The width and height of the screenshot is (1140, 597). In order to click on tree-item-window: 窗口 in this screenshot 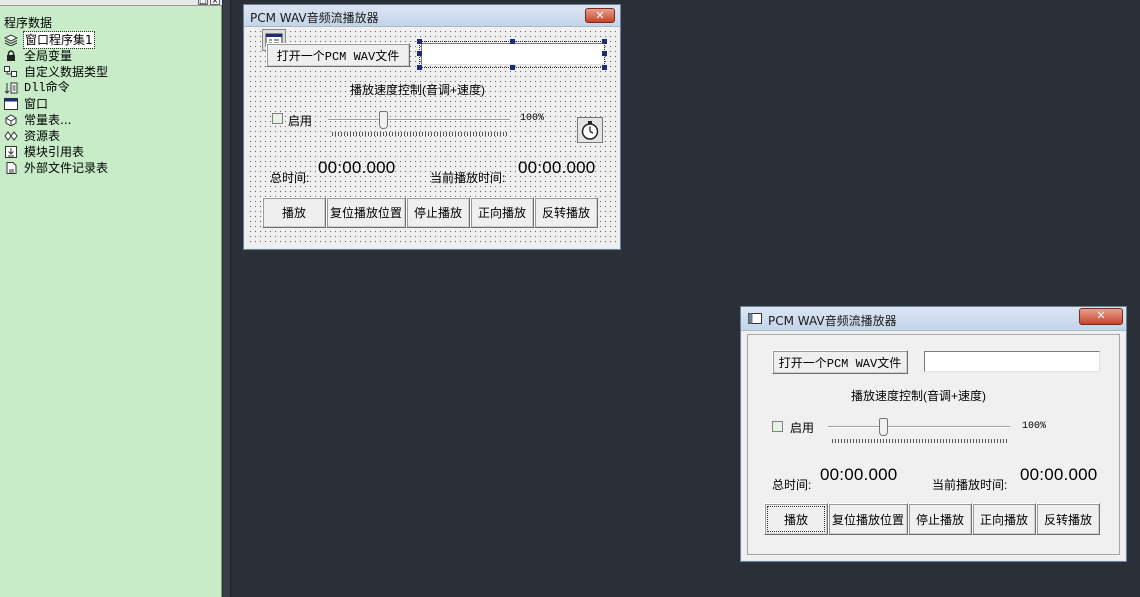, I will do `click(56, 104)`.